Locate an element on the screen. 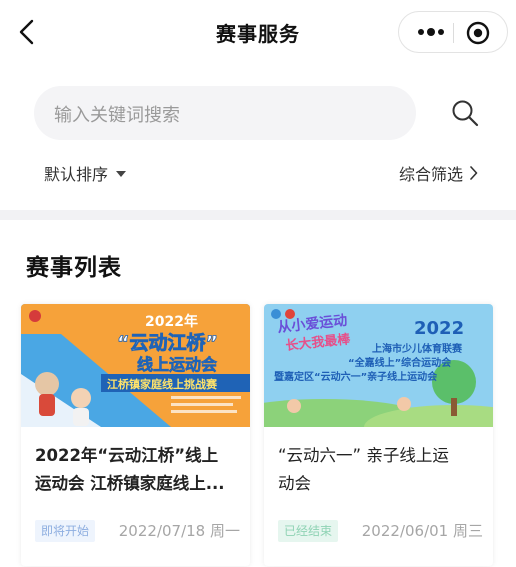  poster-year: 2022年 is located at coordinates (171, 321).